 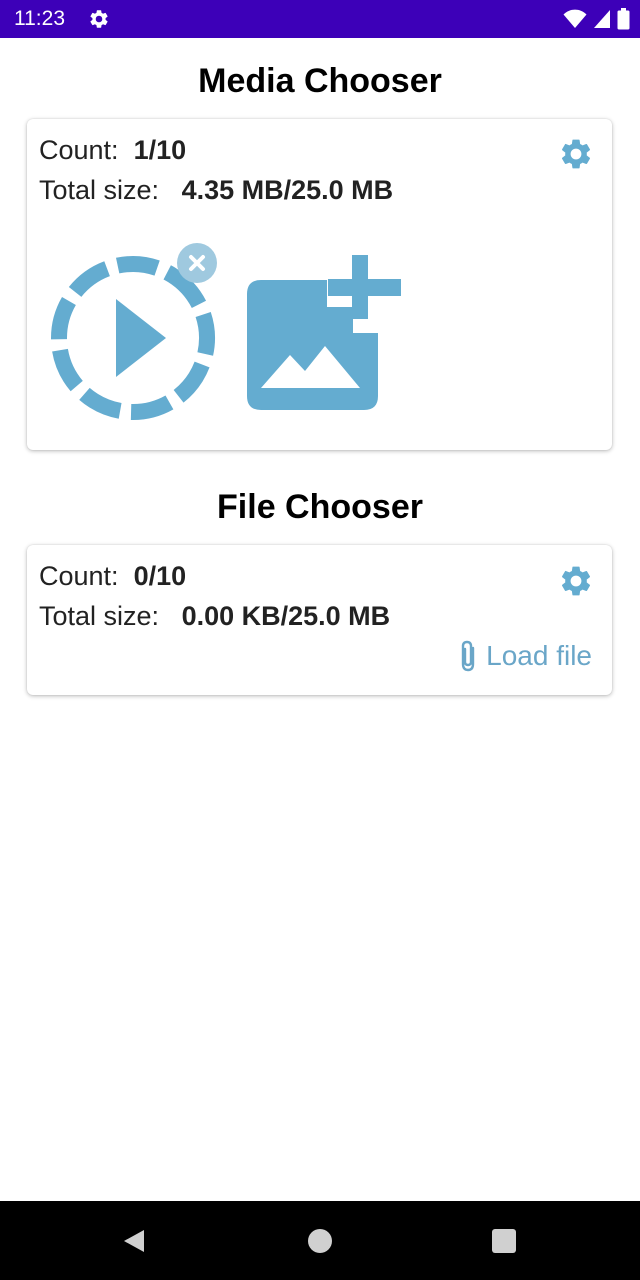 What do you see at coordinates (575, 18) in the screenshot?
I see `wifi-icon` at bounding box center [575, 18].